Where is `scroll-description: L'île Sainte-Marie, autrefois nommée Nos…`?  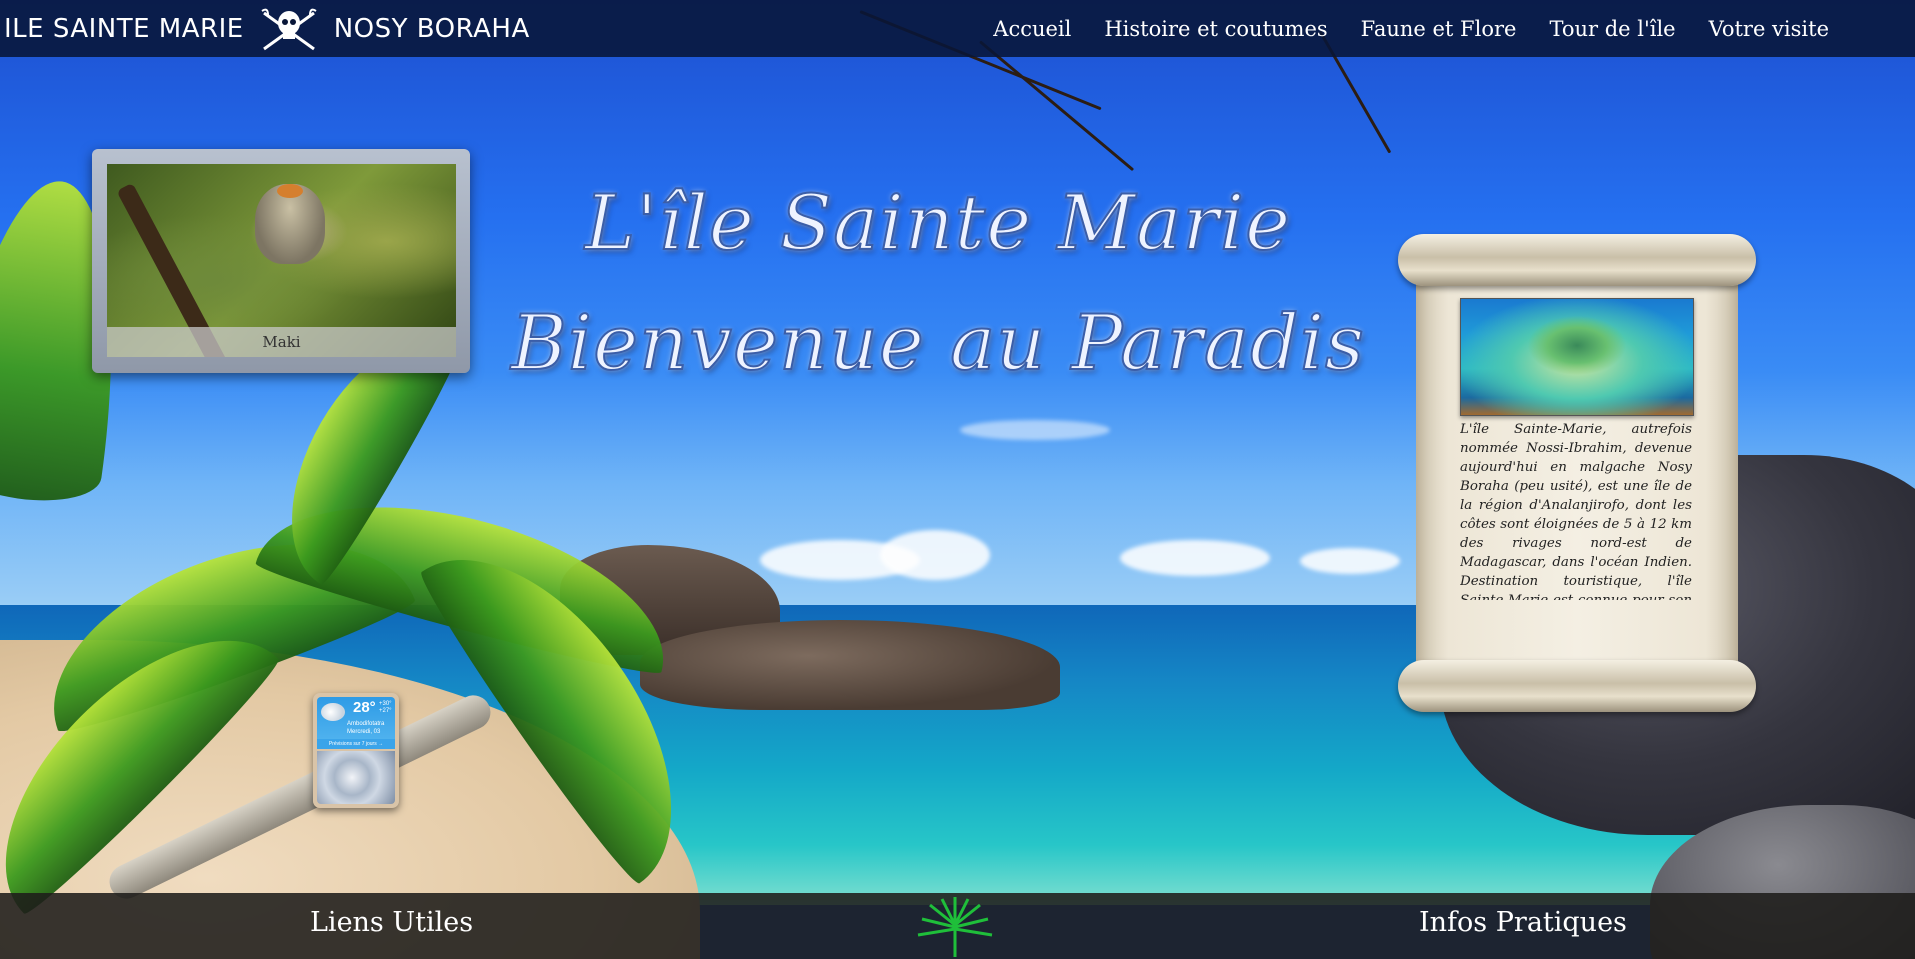 scroll-description: L'île Sainte-Marie, autrefois nommée Nos… is located at coordinates (1576, 510).